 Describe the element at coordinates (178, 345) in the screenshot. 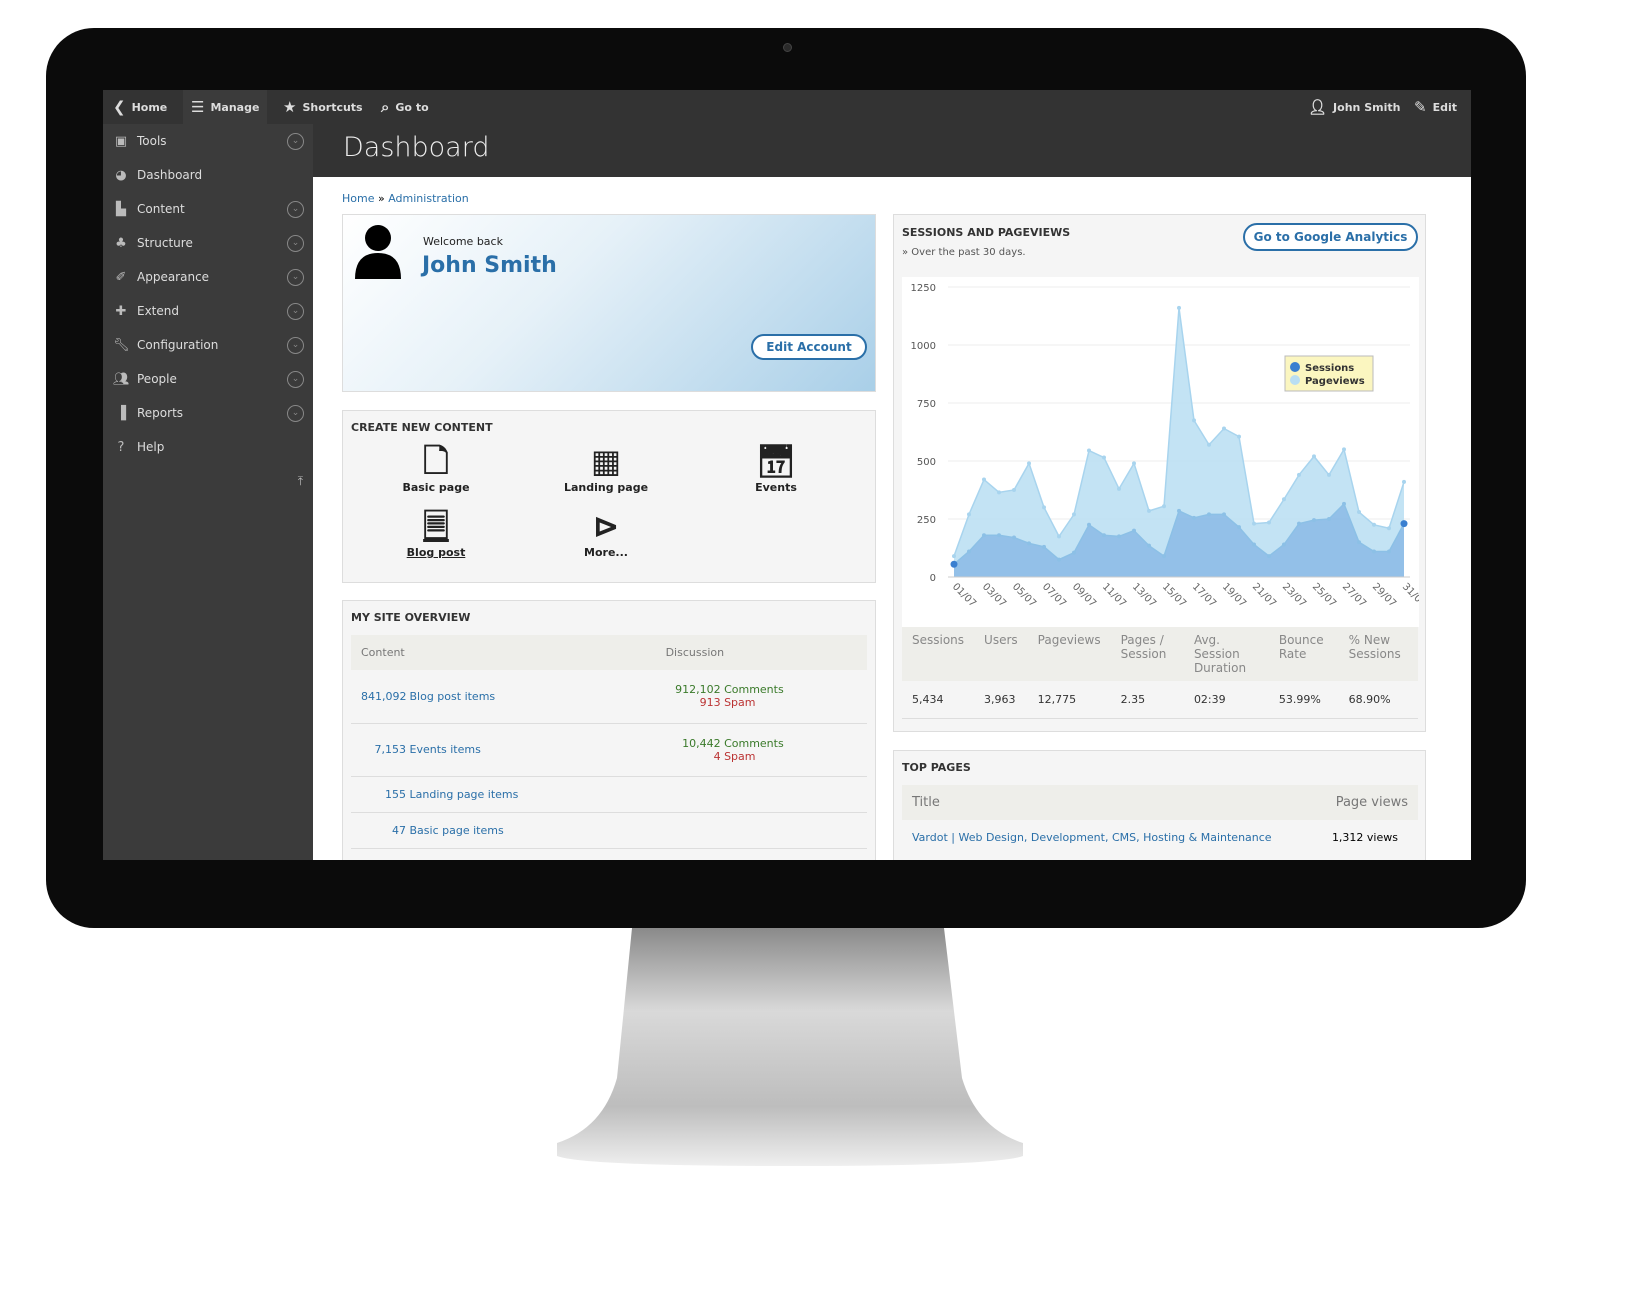

I see `sidebar-item-label: Configuration` at that location.